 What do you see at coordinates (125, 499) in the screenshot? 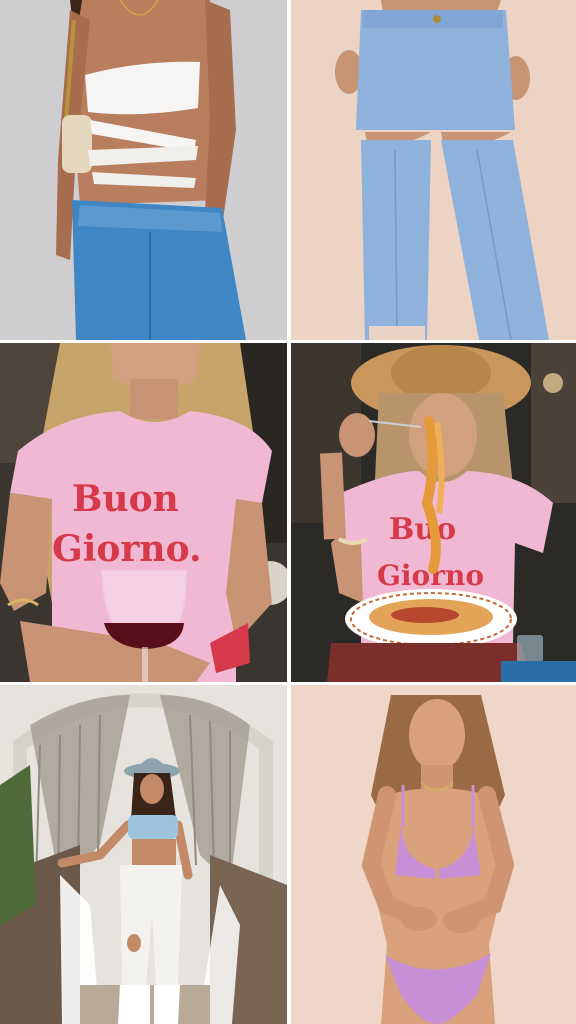
I see `shirt-print-line-1: Buon` at bounding box center [125, 499].